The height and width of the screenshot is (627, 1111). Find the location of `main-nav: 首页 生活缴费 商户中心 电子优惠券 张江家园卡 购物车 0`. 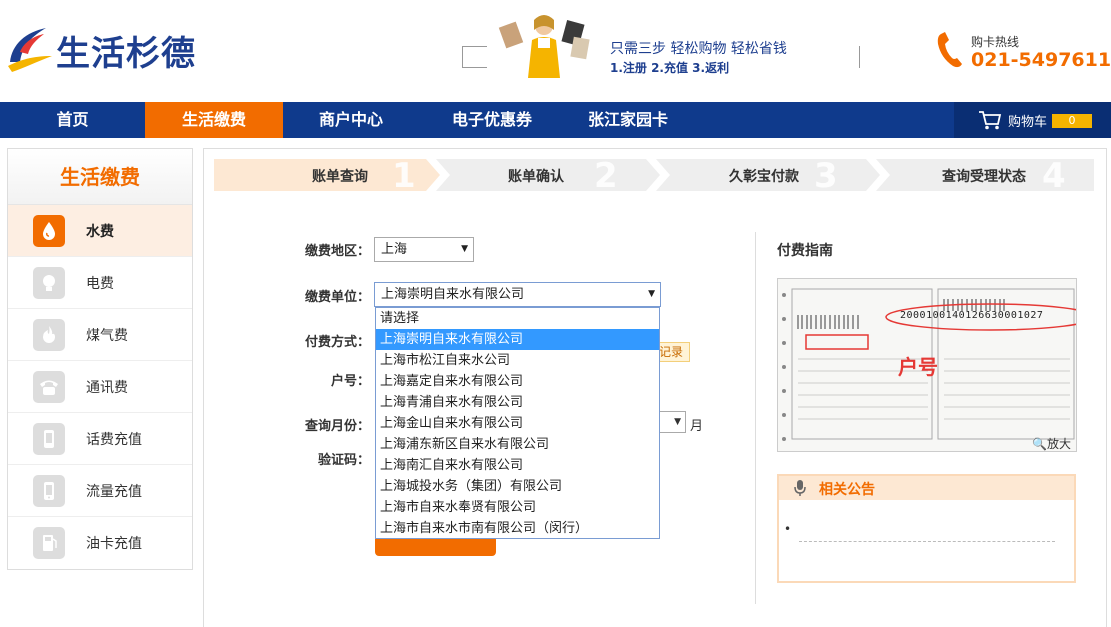

main-nav: 首页 生活缴费 商户中心 电子优惠券 张江家园卡 购物车 0 is located at coordinates (555, 120).